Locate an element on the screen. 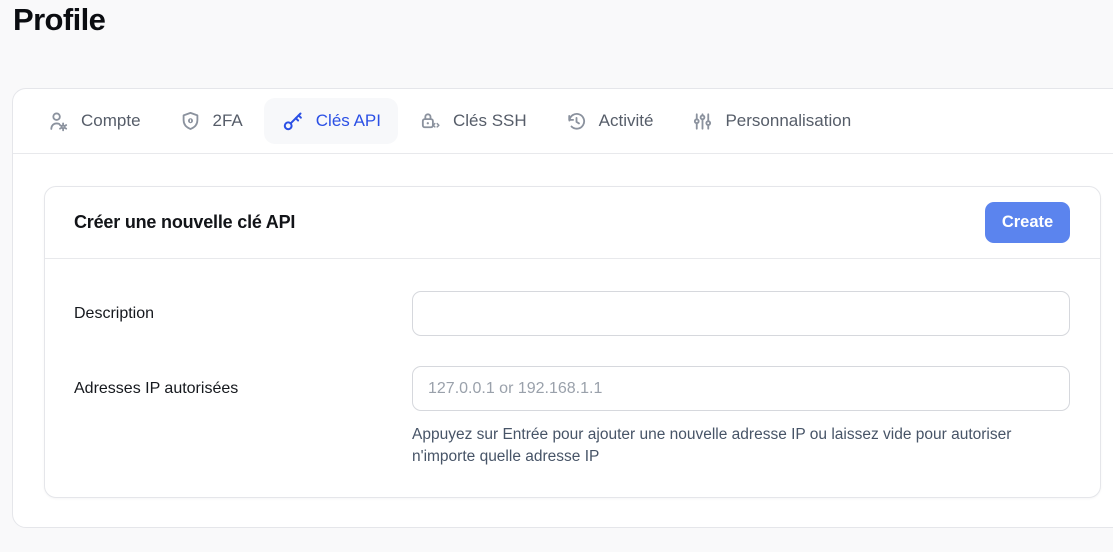 Image resolution: width=1113 pixels, height=552 pixels. tab-cles-ssh: Clés SSH is located at coordinates (473, 121).